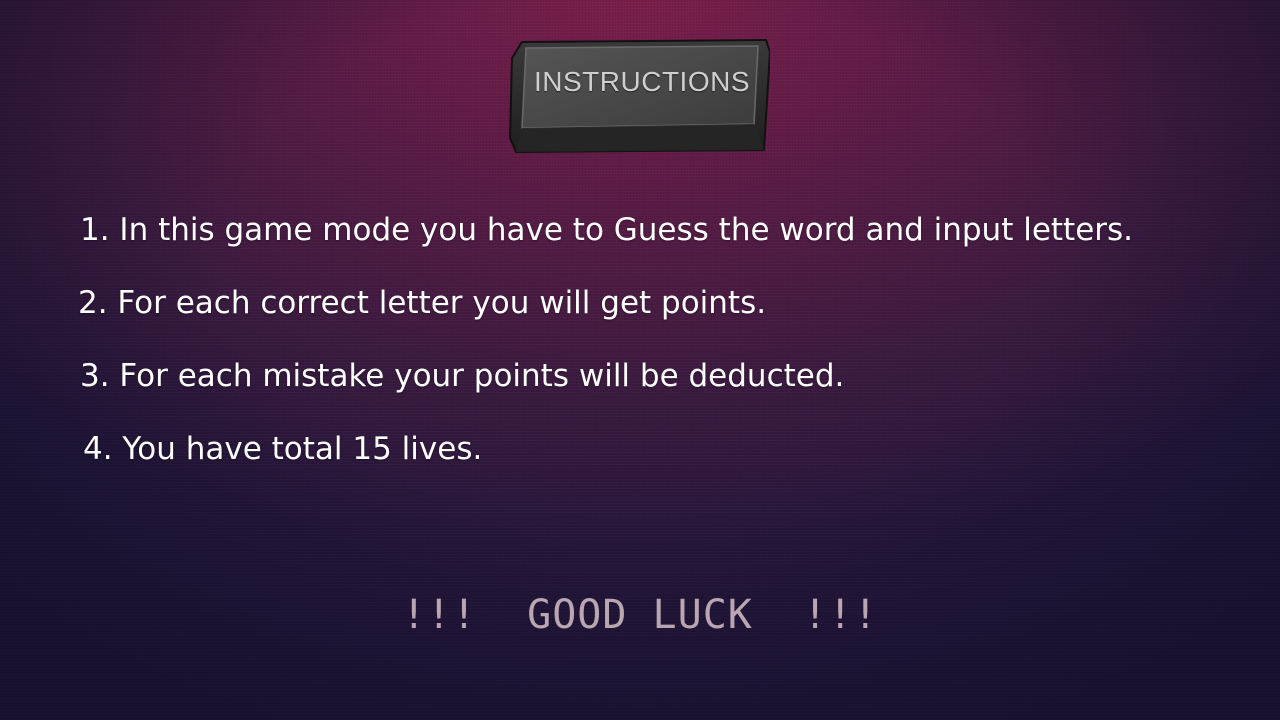 The height and width of the screenshot is (720, 1280). I want to click on instructions-title-key: INSTRUCTIONS, so click(639, 96).